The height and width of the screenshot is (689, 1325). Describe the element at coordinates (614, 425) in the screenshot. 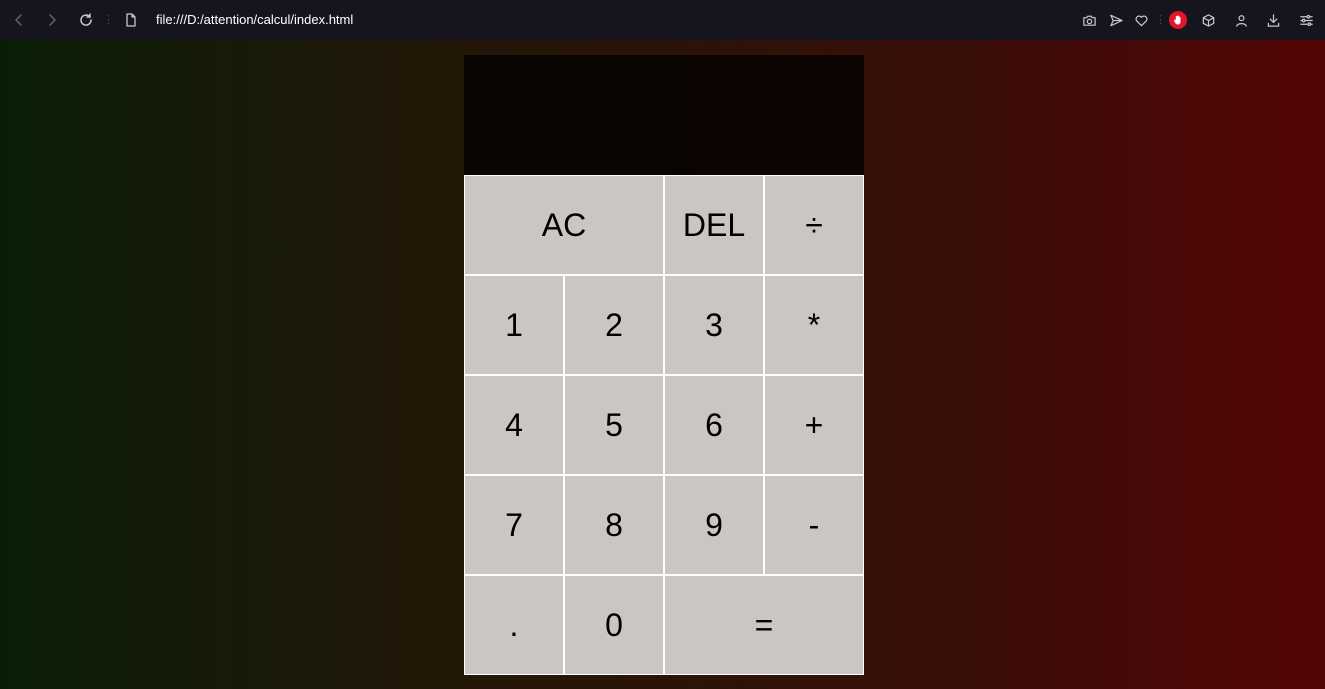

I see `number-5-button: 5` at that location.